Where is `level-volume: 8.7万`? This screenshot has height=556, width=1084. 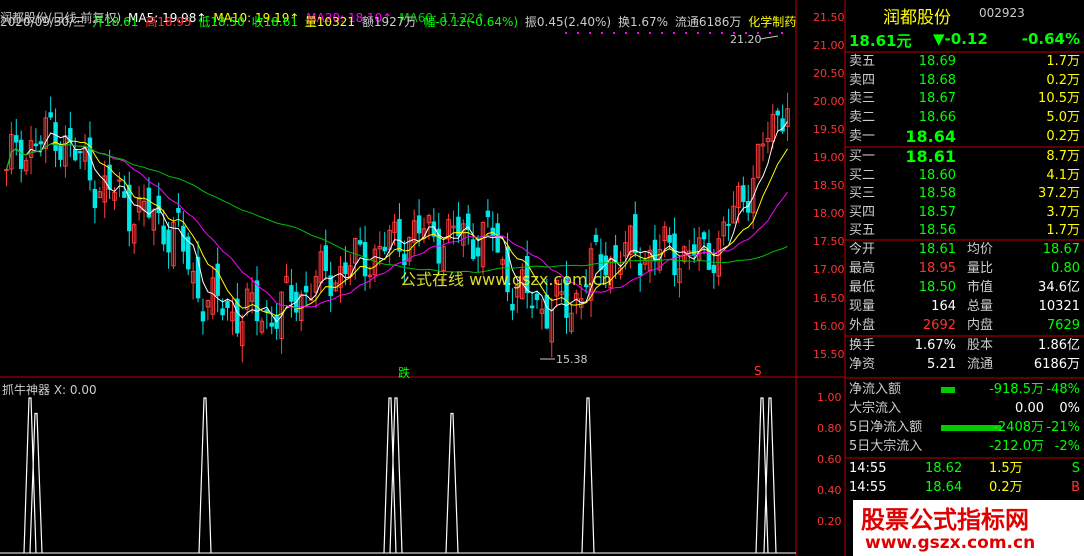 level-volume: 8.7万 is located at coordinates (1063, 156).